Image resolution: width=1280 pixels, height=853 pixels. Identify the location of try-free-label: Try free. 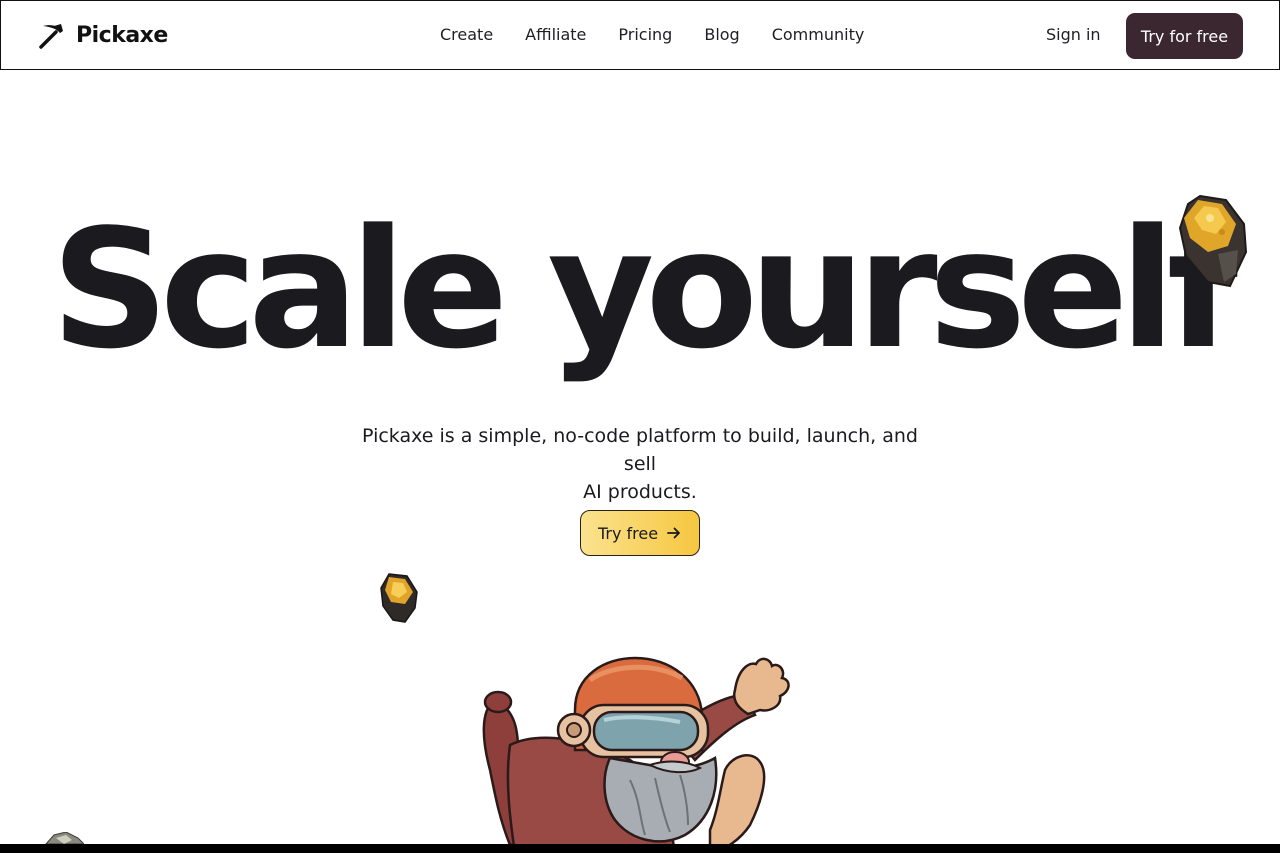
(628, 533).